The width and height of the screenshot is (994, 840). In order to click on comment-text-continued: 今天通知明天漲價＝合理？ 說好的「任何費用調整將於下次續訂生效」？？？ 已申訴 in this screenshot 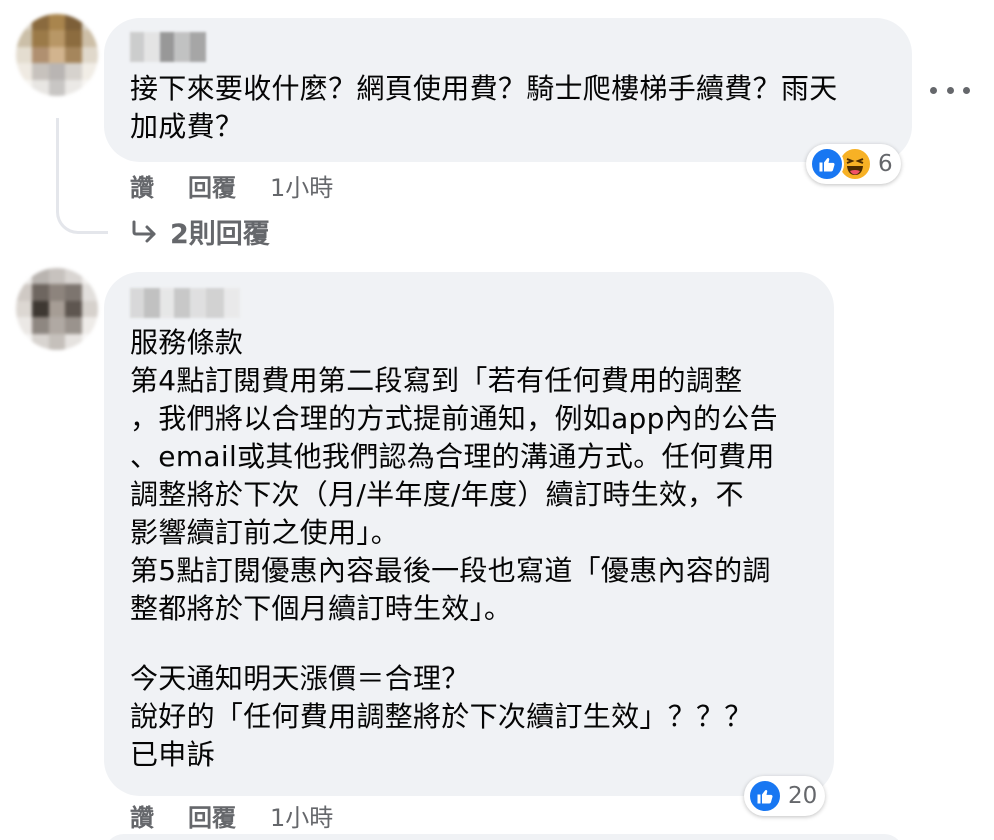, I will do `click(441, 716)`.